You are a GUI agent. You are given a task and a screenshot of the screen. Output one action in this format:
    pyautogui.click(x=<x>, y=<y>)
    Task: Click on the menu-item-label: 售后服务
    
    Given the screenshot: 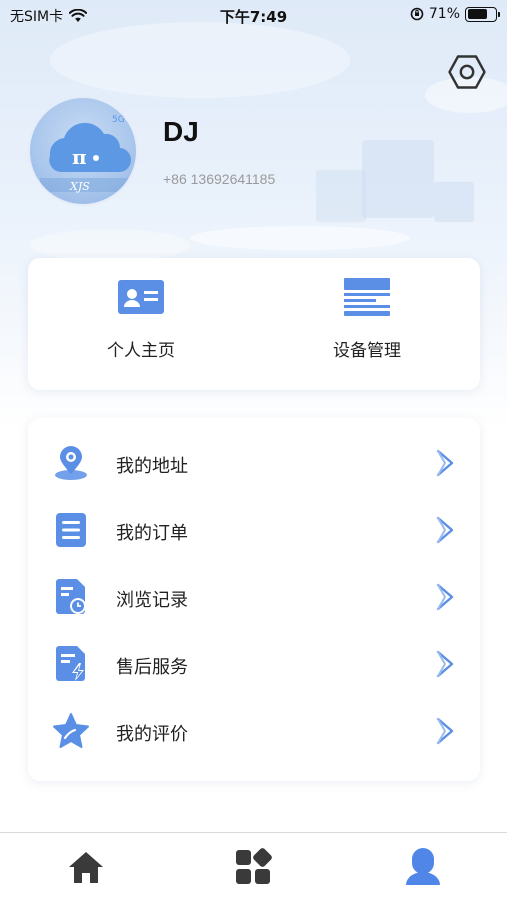 What is the action you would take?
    pyautogui.click(x=152, y=667)
    